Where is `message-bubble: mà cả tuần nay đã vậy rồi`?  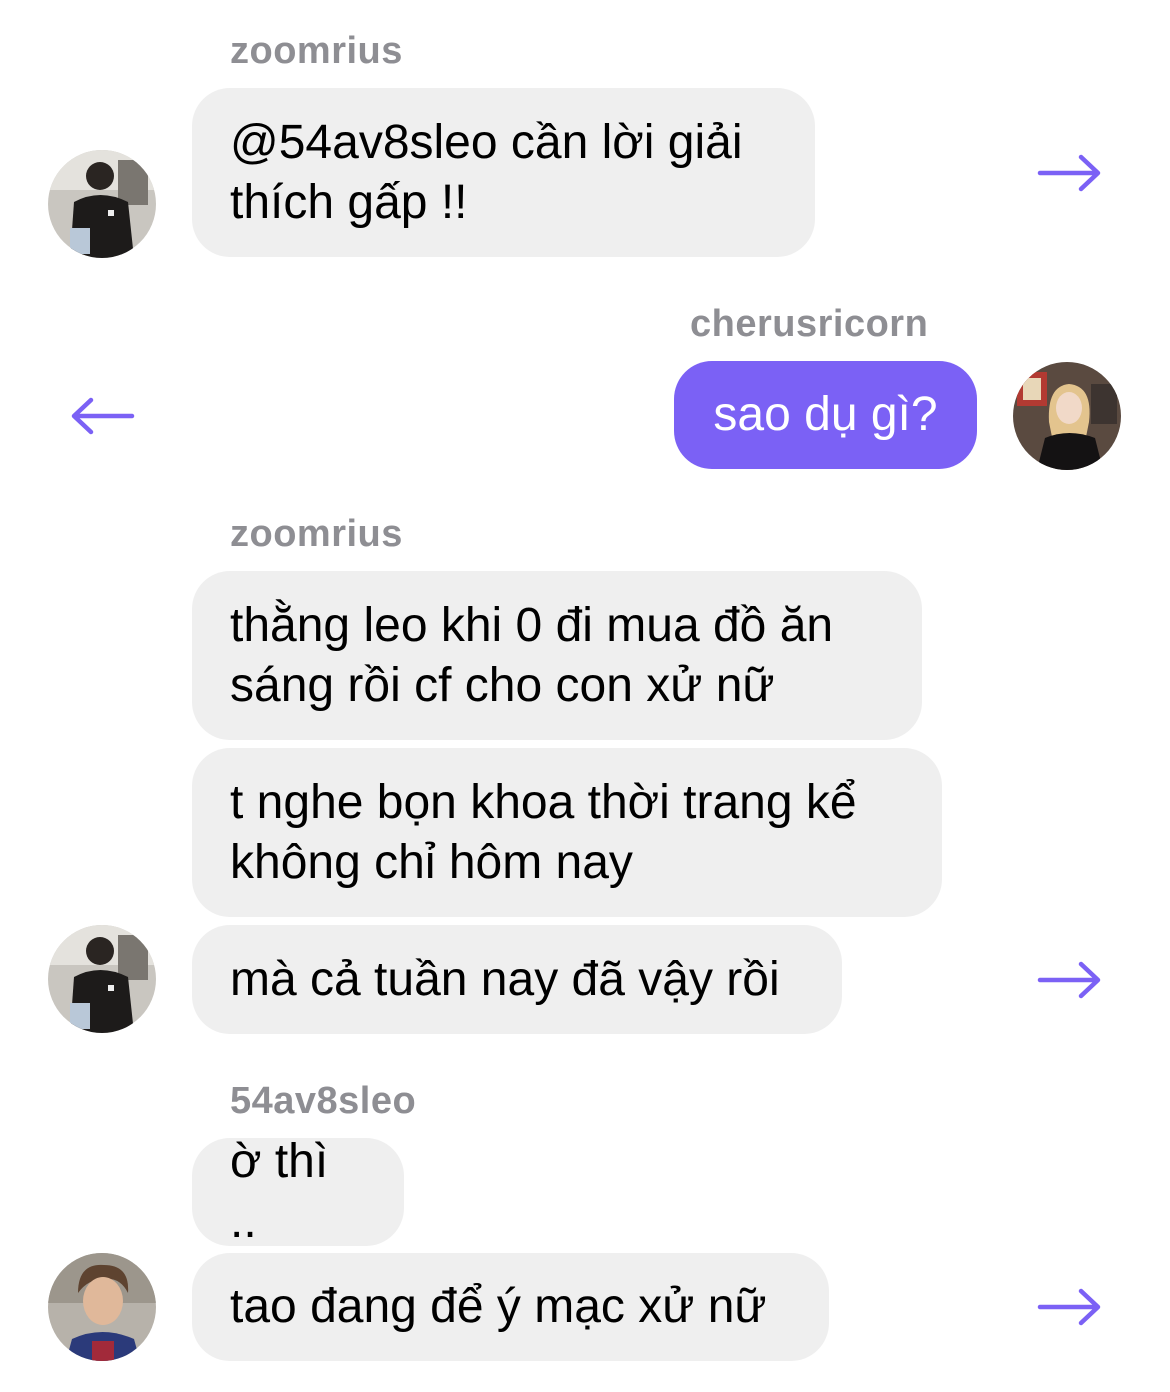 message-bubble: mà cả tuần nay đã vậy rồi is located at coordinates (517, 979).